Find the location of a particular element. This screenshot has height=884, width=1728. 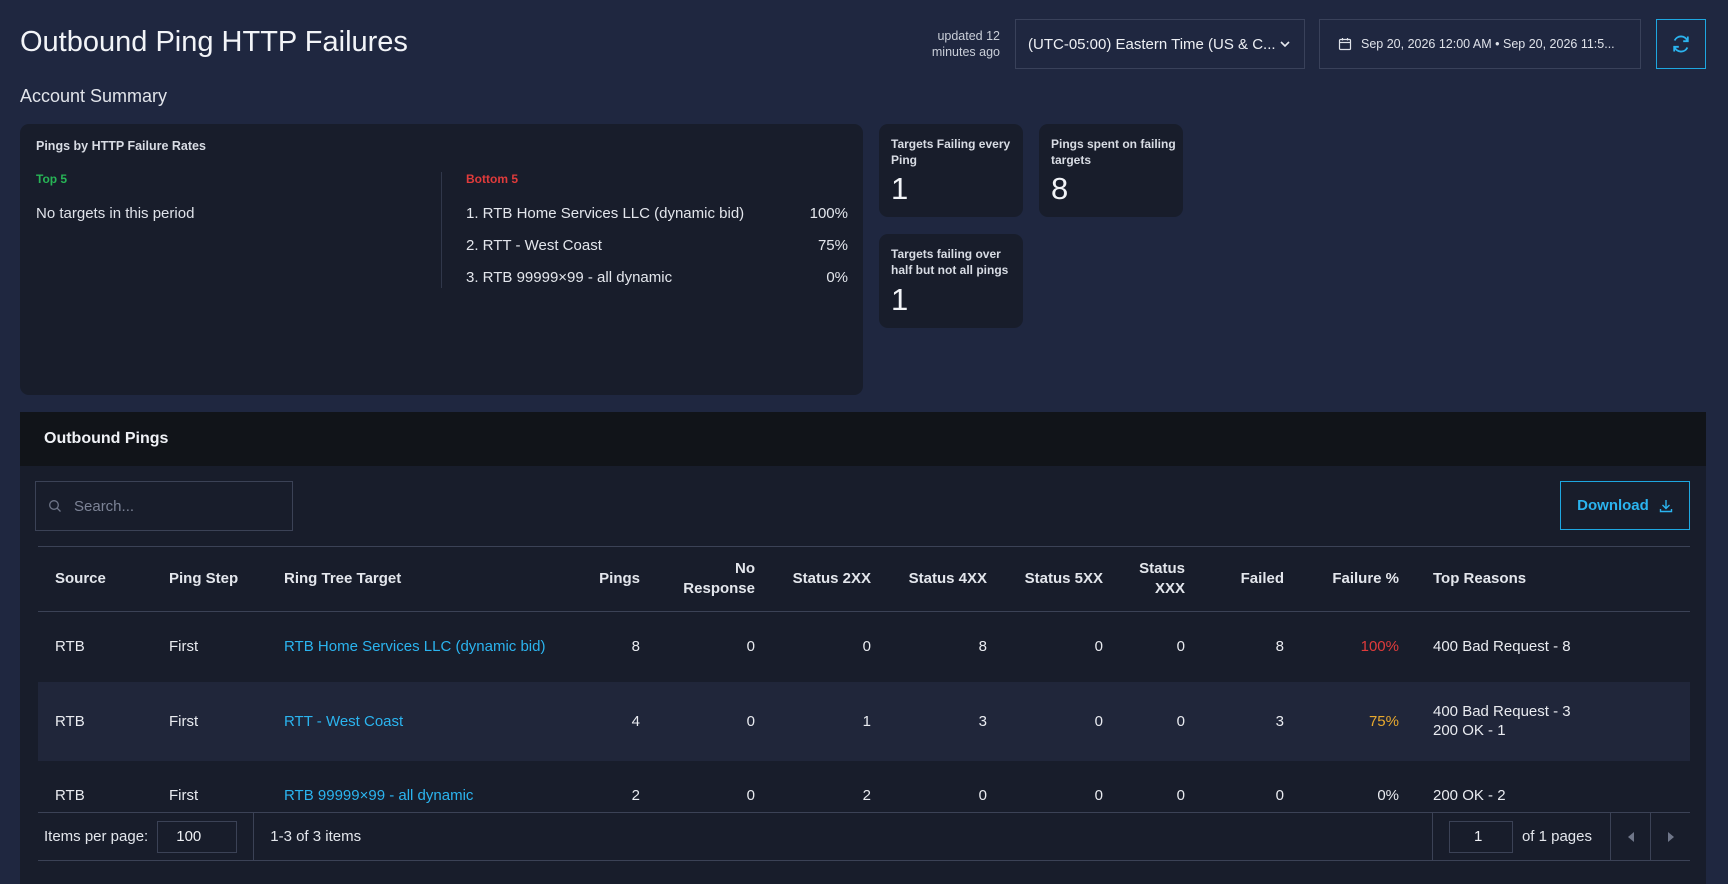

kpi-pings-spent-failing: Pings spent on failing targets 8 is located at coordinates (1111, 170).